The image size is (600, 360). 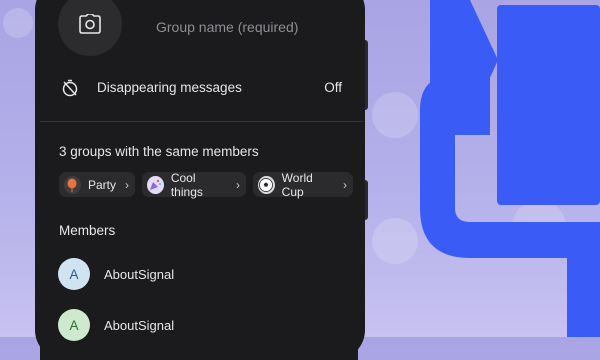 I want to click on chip-label: World Cup, so click(x=297, y=184).